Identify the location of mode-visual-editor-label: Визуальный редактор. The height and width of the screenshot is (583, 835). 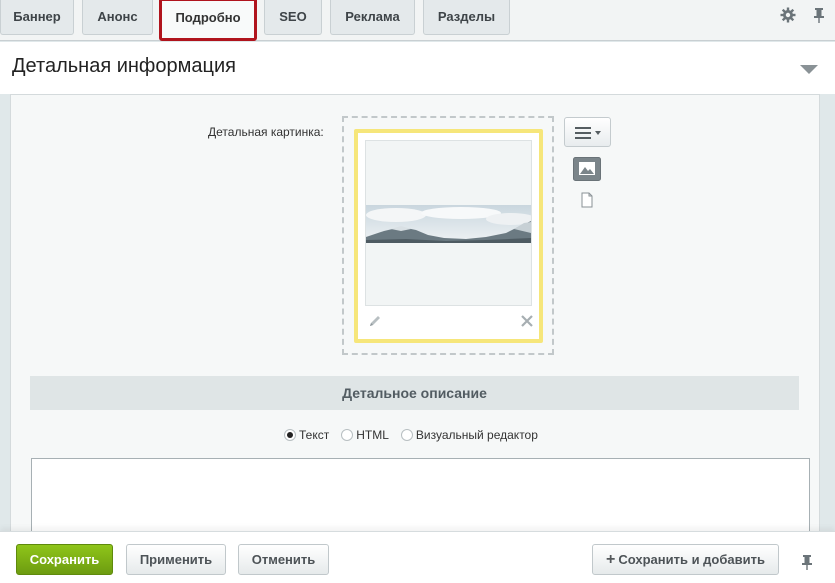
(476, 435).